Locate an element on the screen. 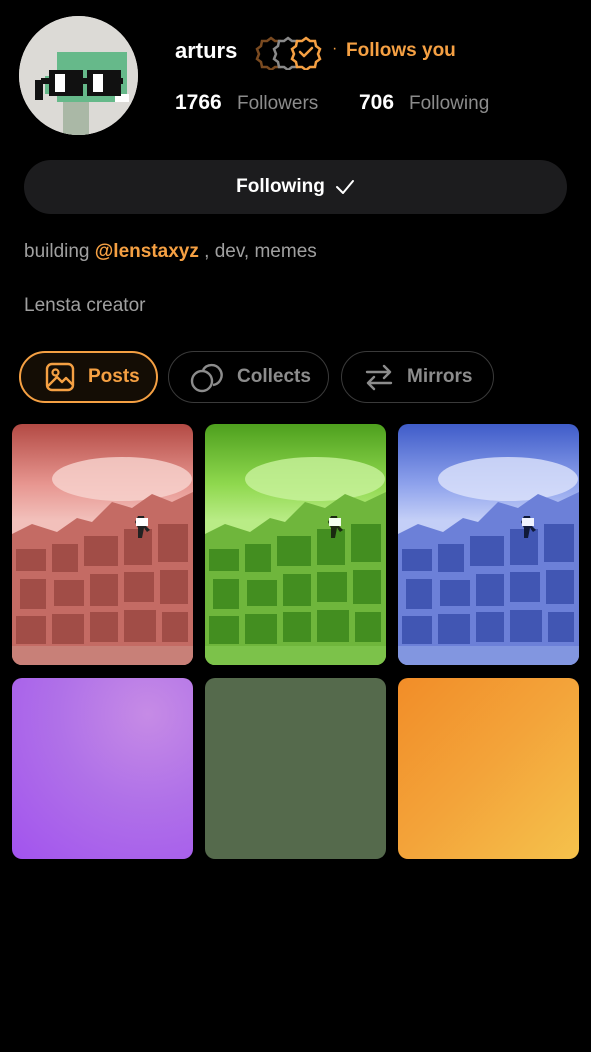  tab-mirrors: Mirrors is located at coordinates (417, 377).